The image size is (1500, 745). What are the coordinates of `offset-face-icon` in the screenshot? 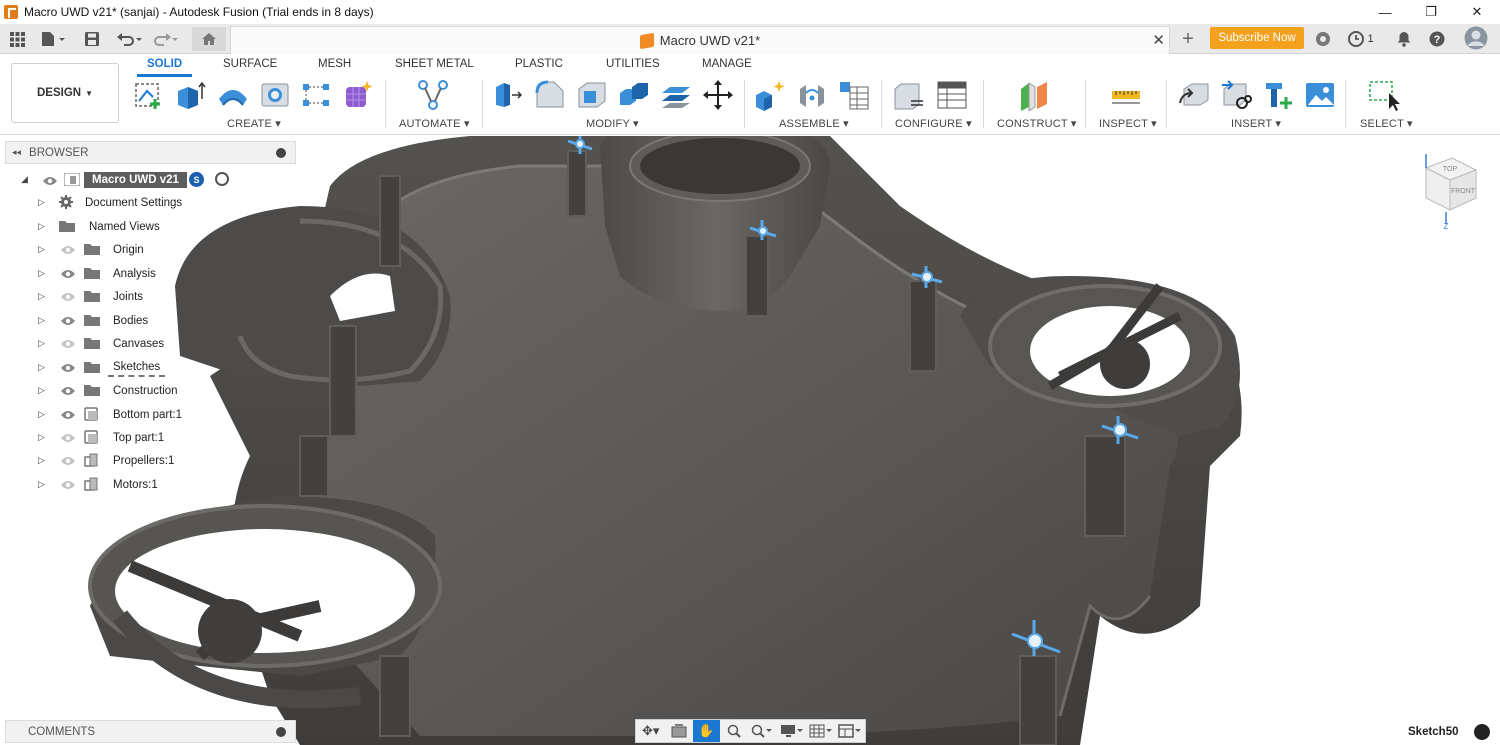 It's located at (676, 95).